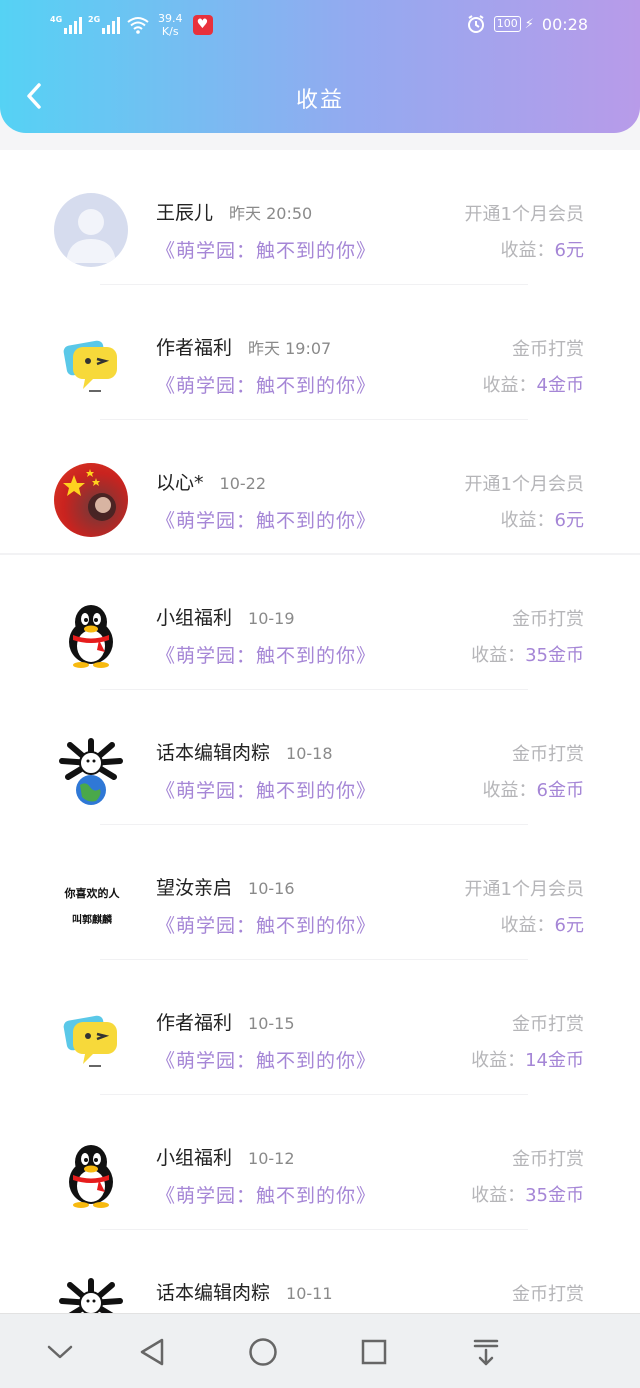 The height and width of the screenshot is (1388, 640). Describe the element at coordinates (211, 481) in the screenshot. I see `name-line: 以心* 10-22` at that location.